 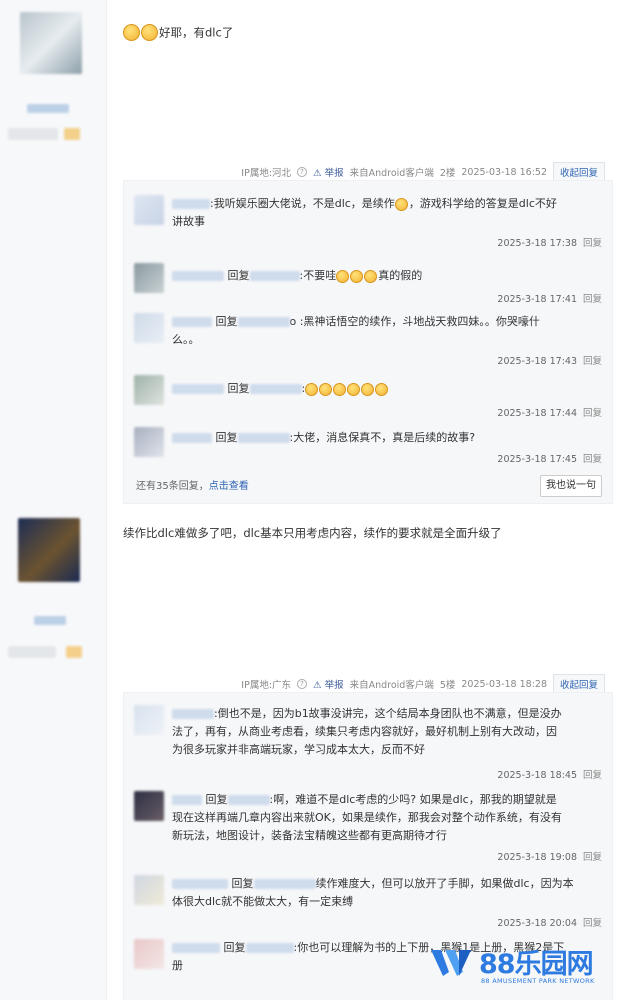 I want to click on time-label: 2025-3-18 18:45, so click(x=537, y=775).